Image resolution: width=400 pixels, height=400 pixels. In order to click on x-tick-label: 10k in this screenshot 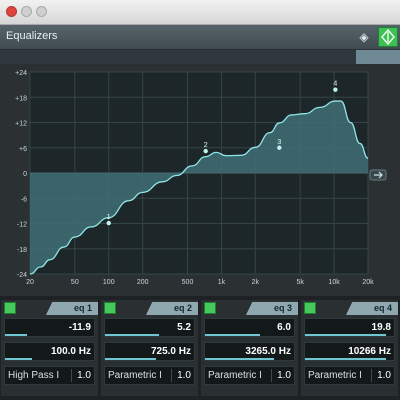, I will do `click(334, 282)`.